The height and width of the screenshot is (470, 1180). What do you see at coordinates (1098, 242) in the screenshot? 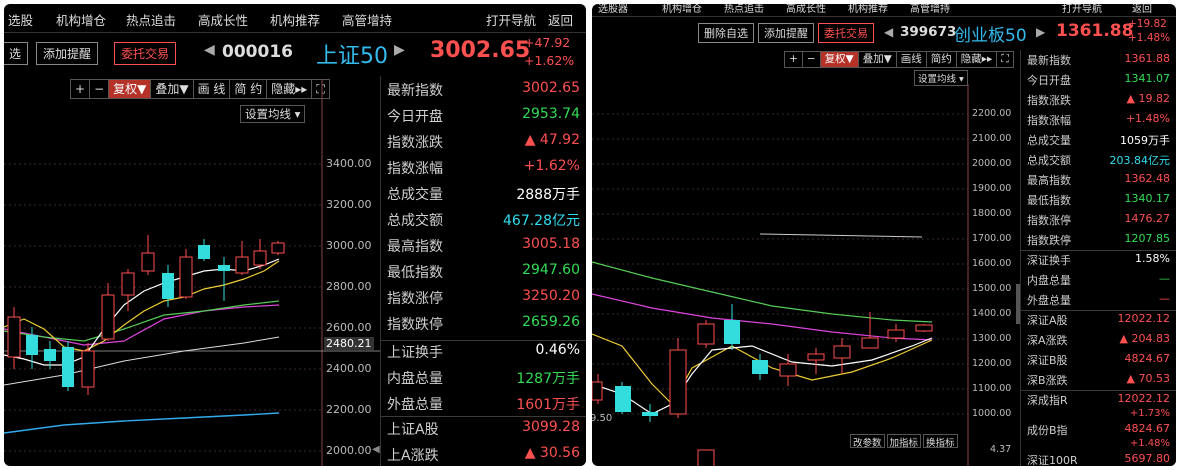
I see `info-row: 指数跌停 1207.85` at bounding box center [1098, 242].